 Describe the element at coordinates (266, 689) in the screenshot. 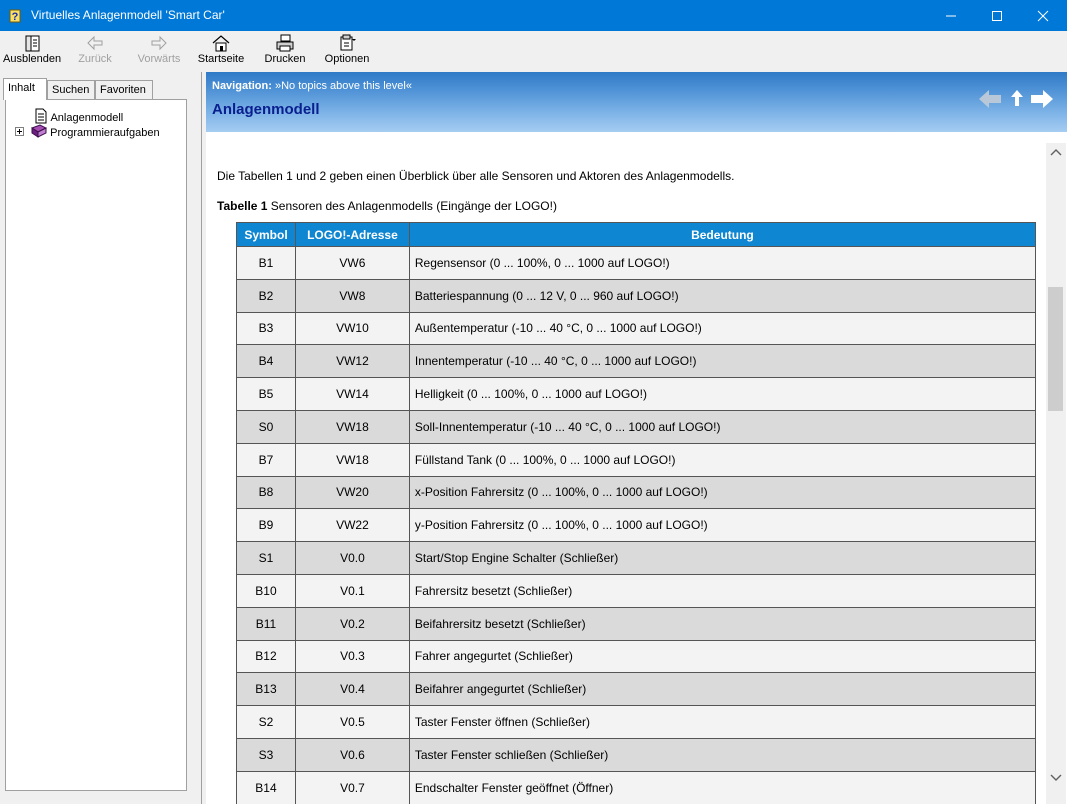

I see `cell-symbol: B13` at that location.